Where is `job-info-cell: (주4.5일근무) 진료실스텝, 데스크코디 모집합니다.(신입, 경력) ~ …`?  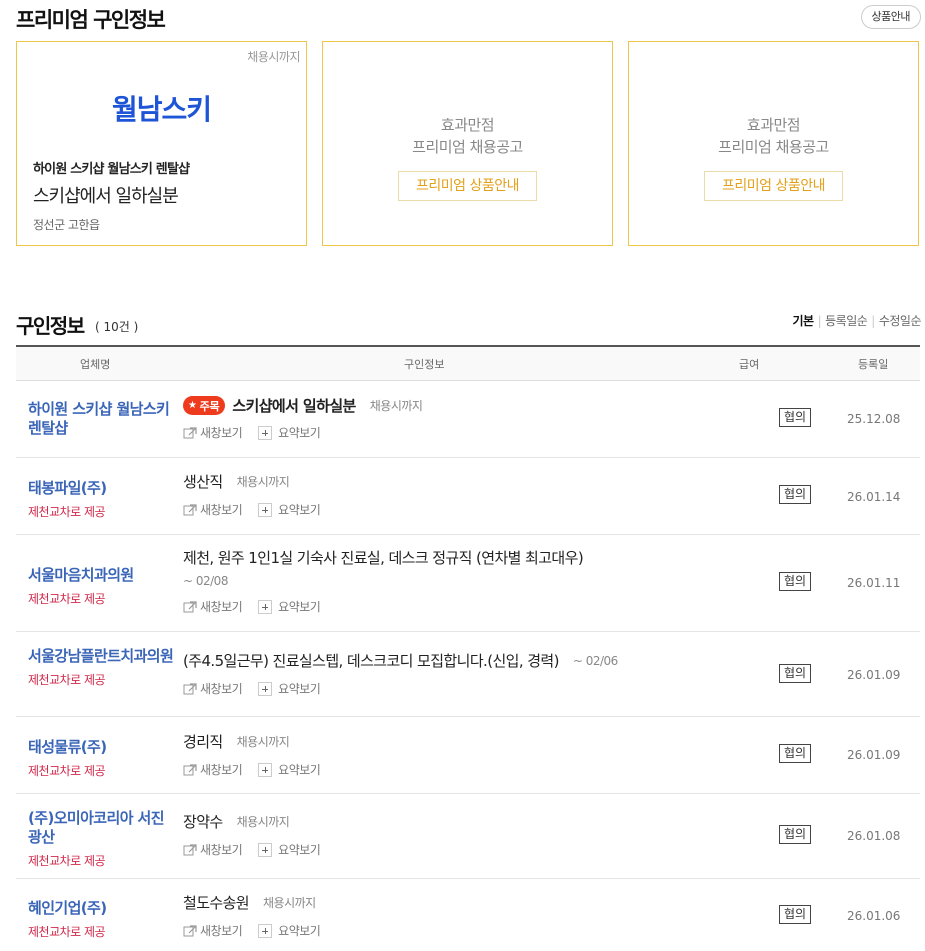
job-info-cell: (주4.5일근무) 진료실스텝, 데스크코디 모집합니다.(신입, 경력) ~ … is located at coordinates (468, 673).